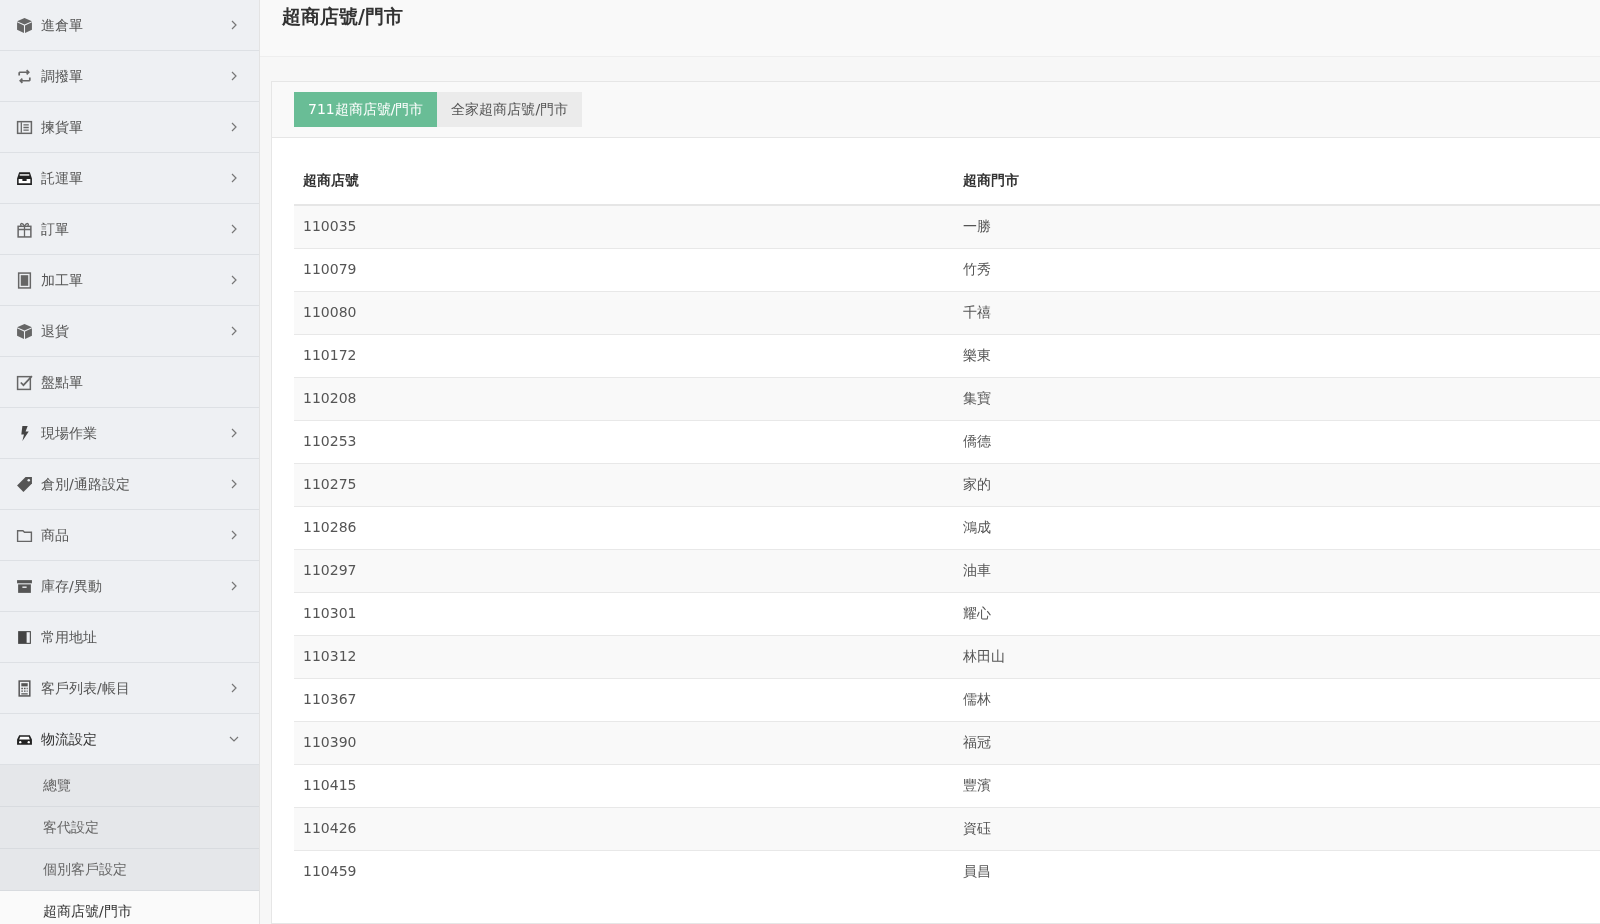 Image resolution: width=1600 pixels, height=924 pixels. Describe the element at coordinates (24, 484) in the screenshot. I see `tag-icon` at that location.